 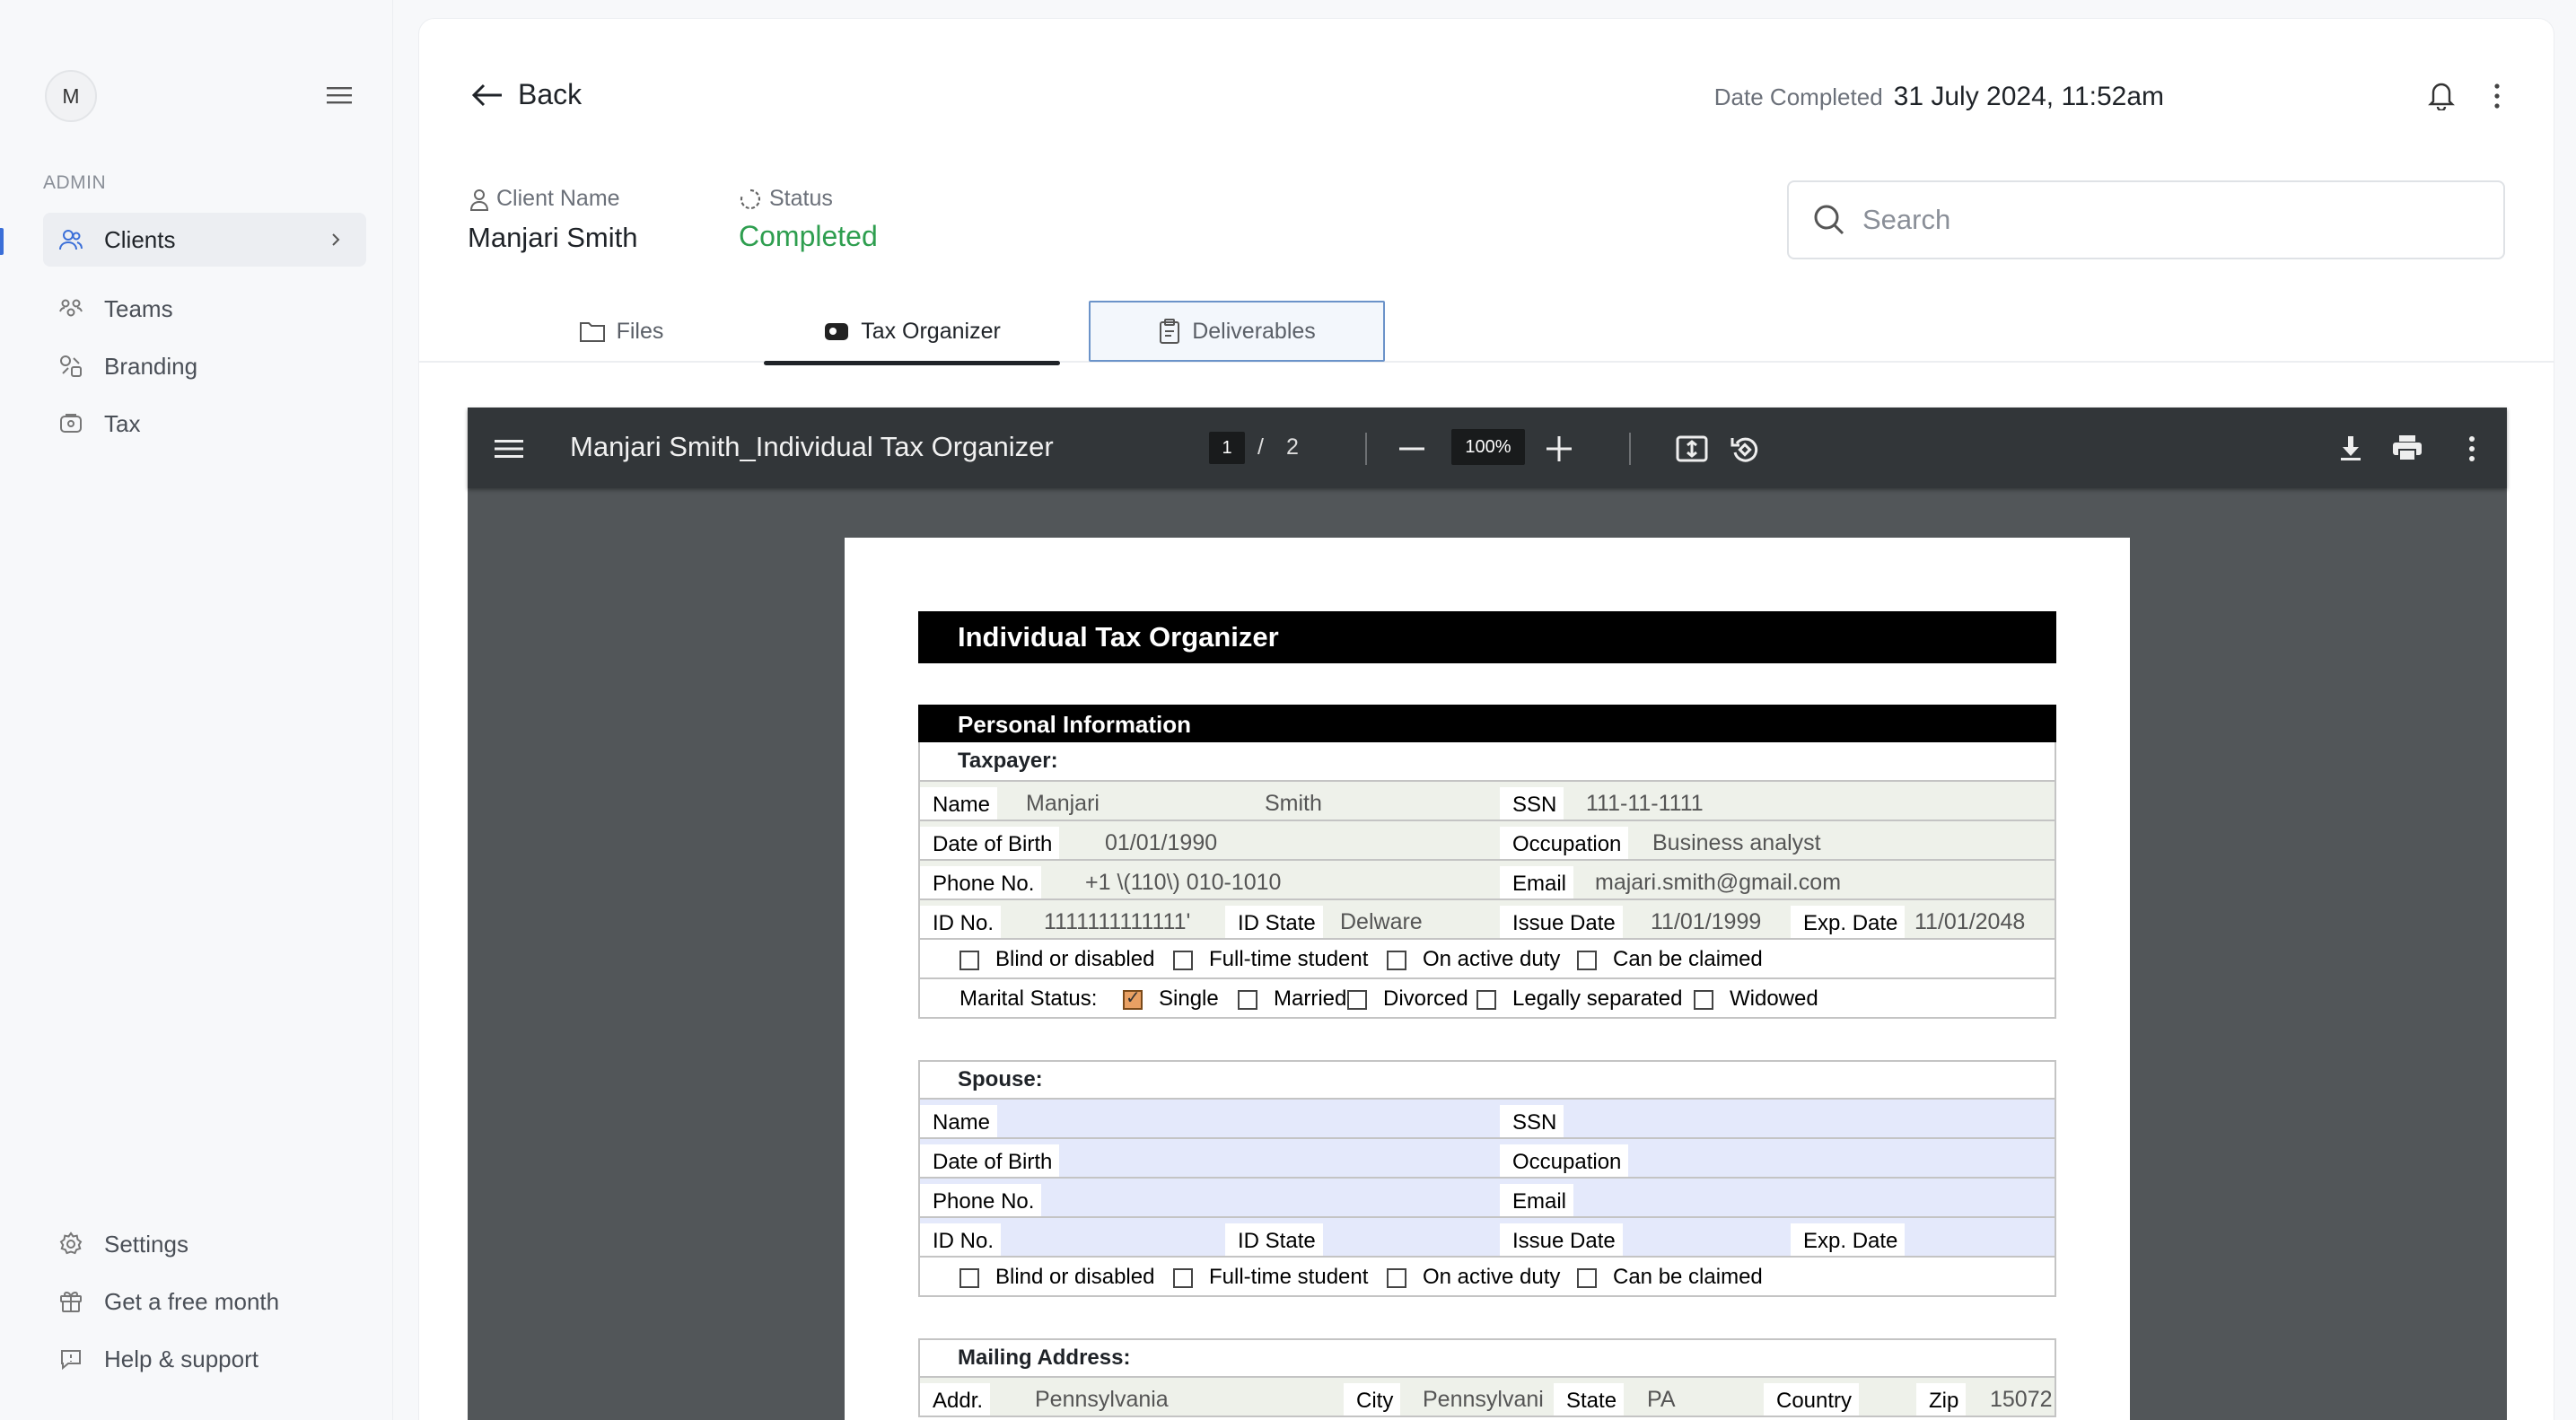 I want to click on section-heading-personal: Personal Information, so click(x=1487, y=724).